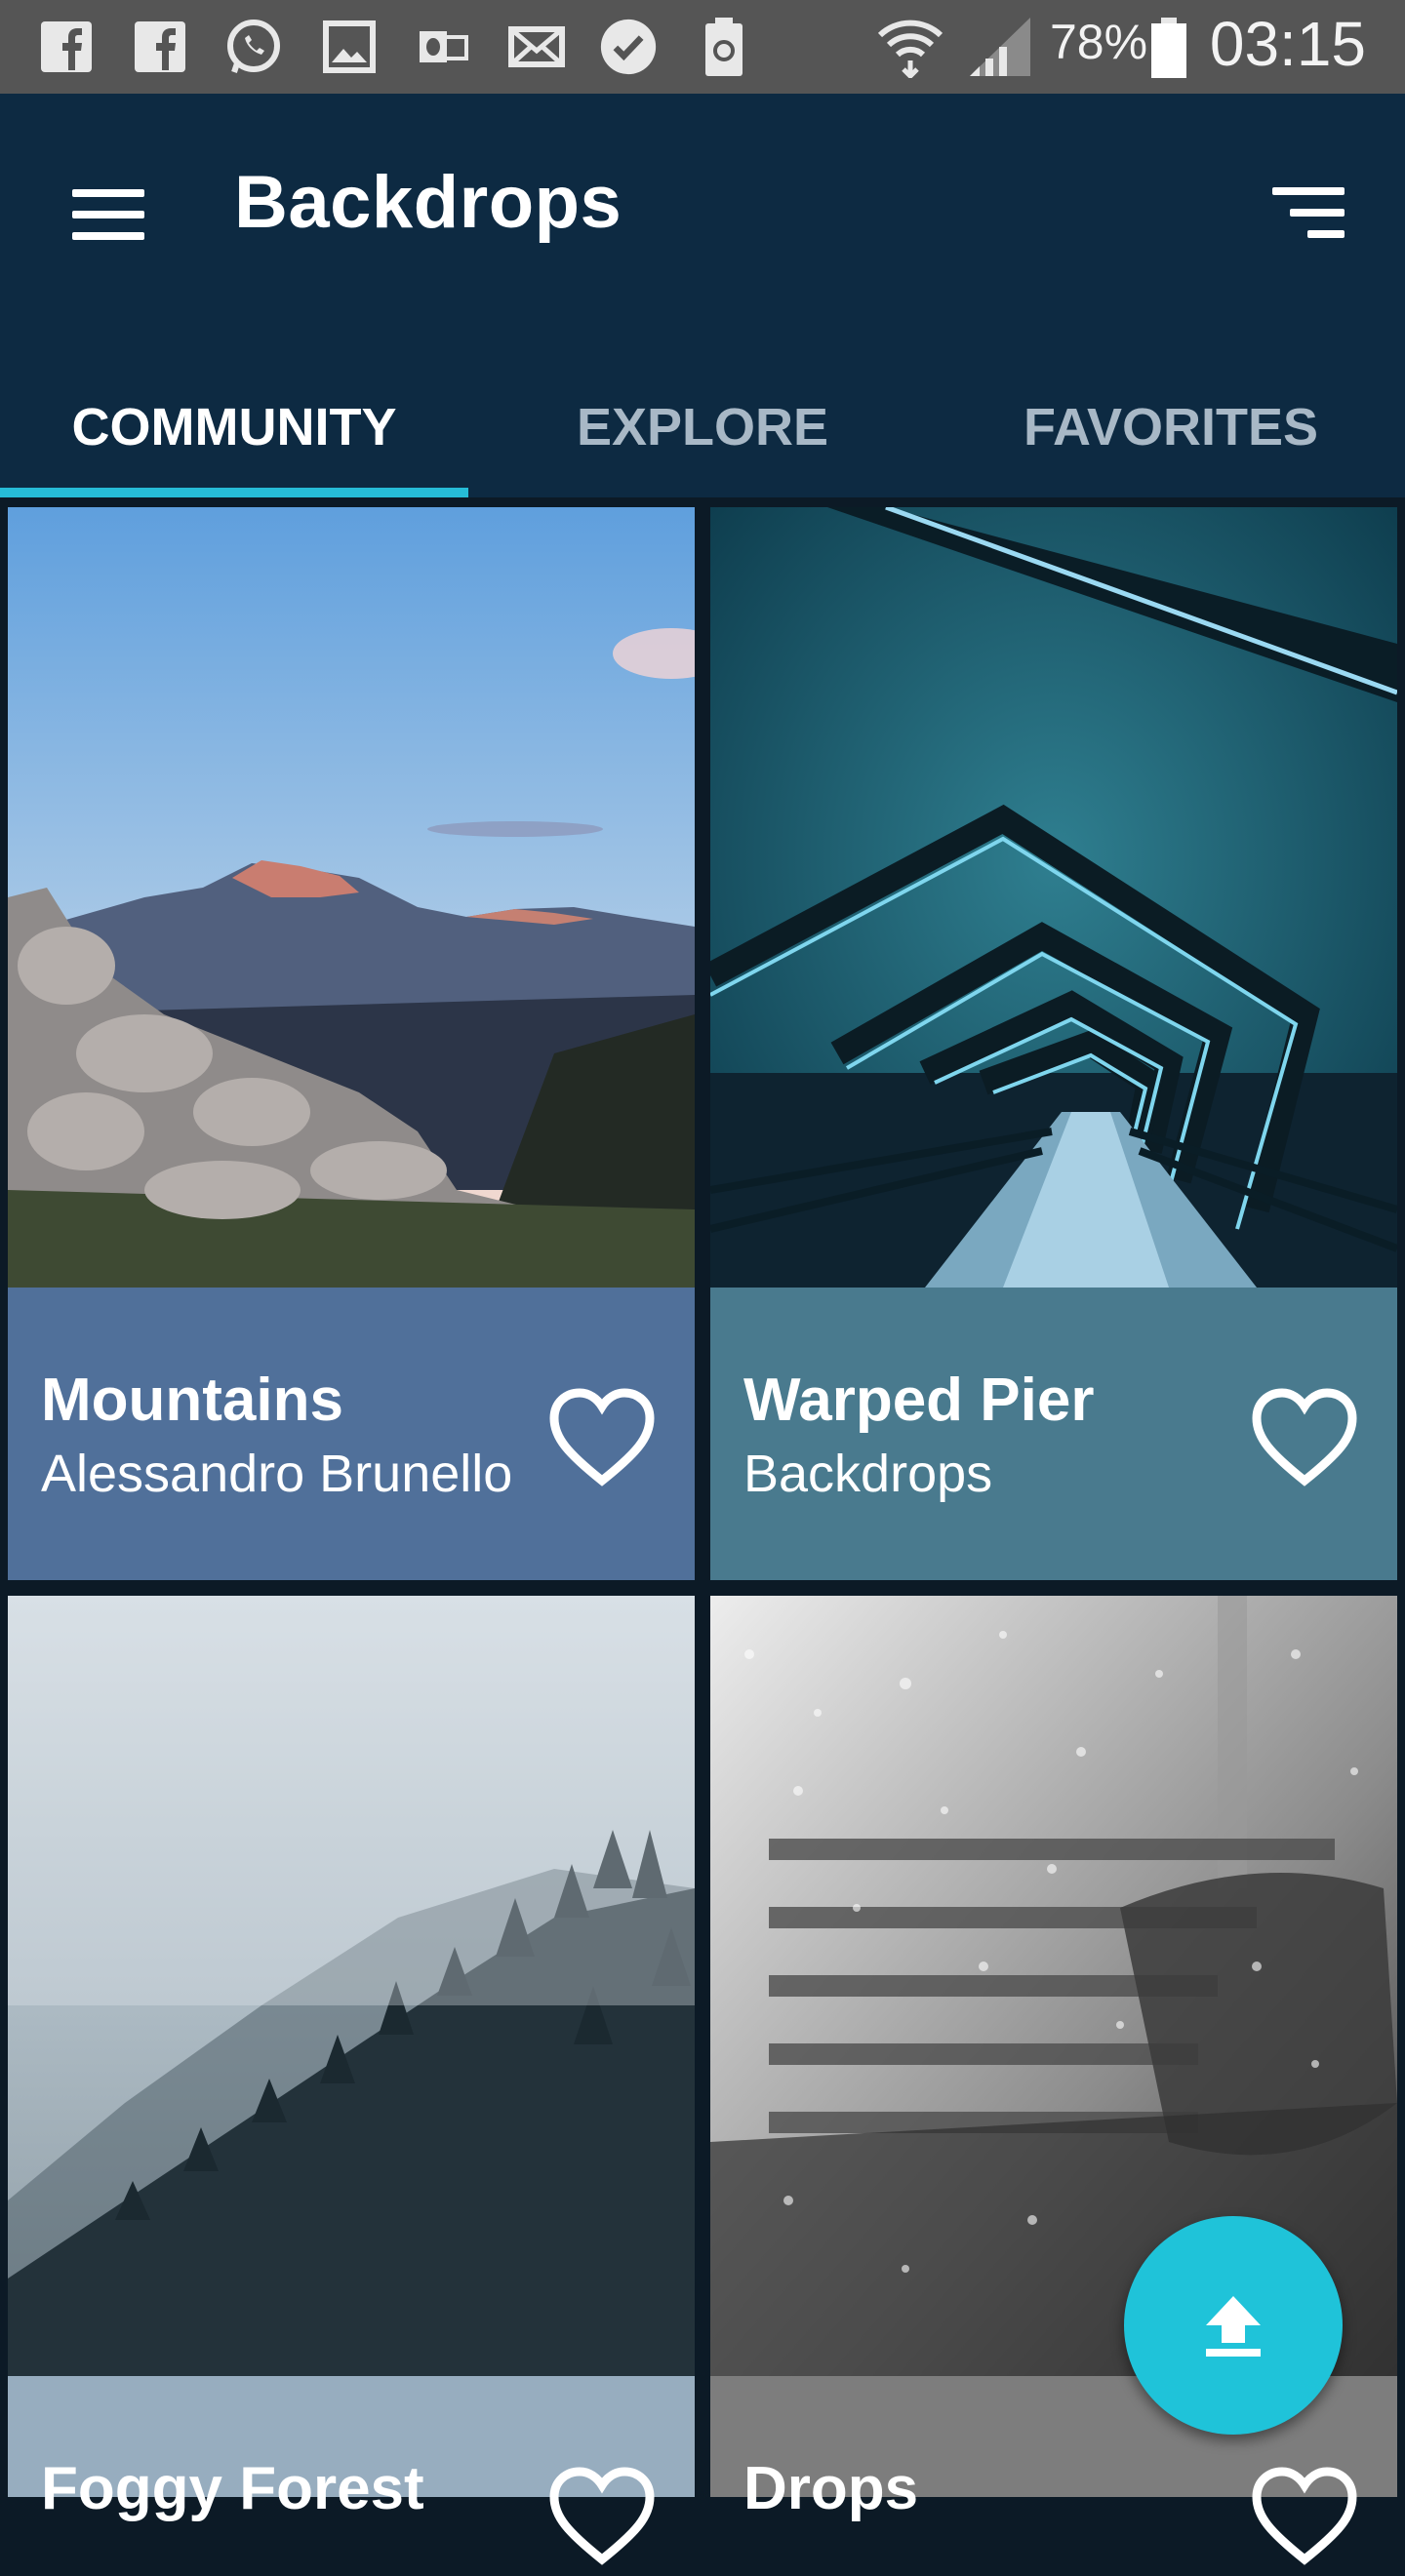 The width and height of the screenshot is (1405, 2576). What do you see at coordinates (253, 47) in the screenshot?
I see `whatsapp-icon` at bounding box center [253, 47].